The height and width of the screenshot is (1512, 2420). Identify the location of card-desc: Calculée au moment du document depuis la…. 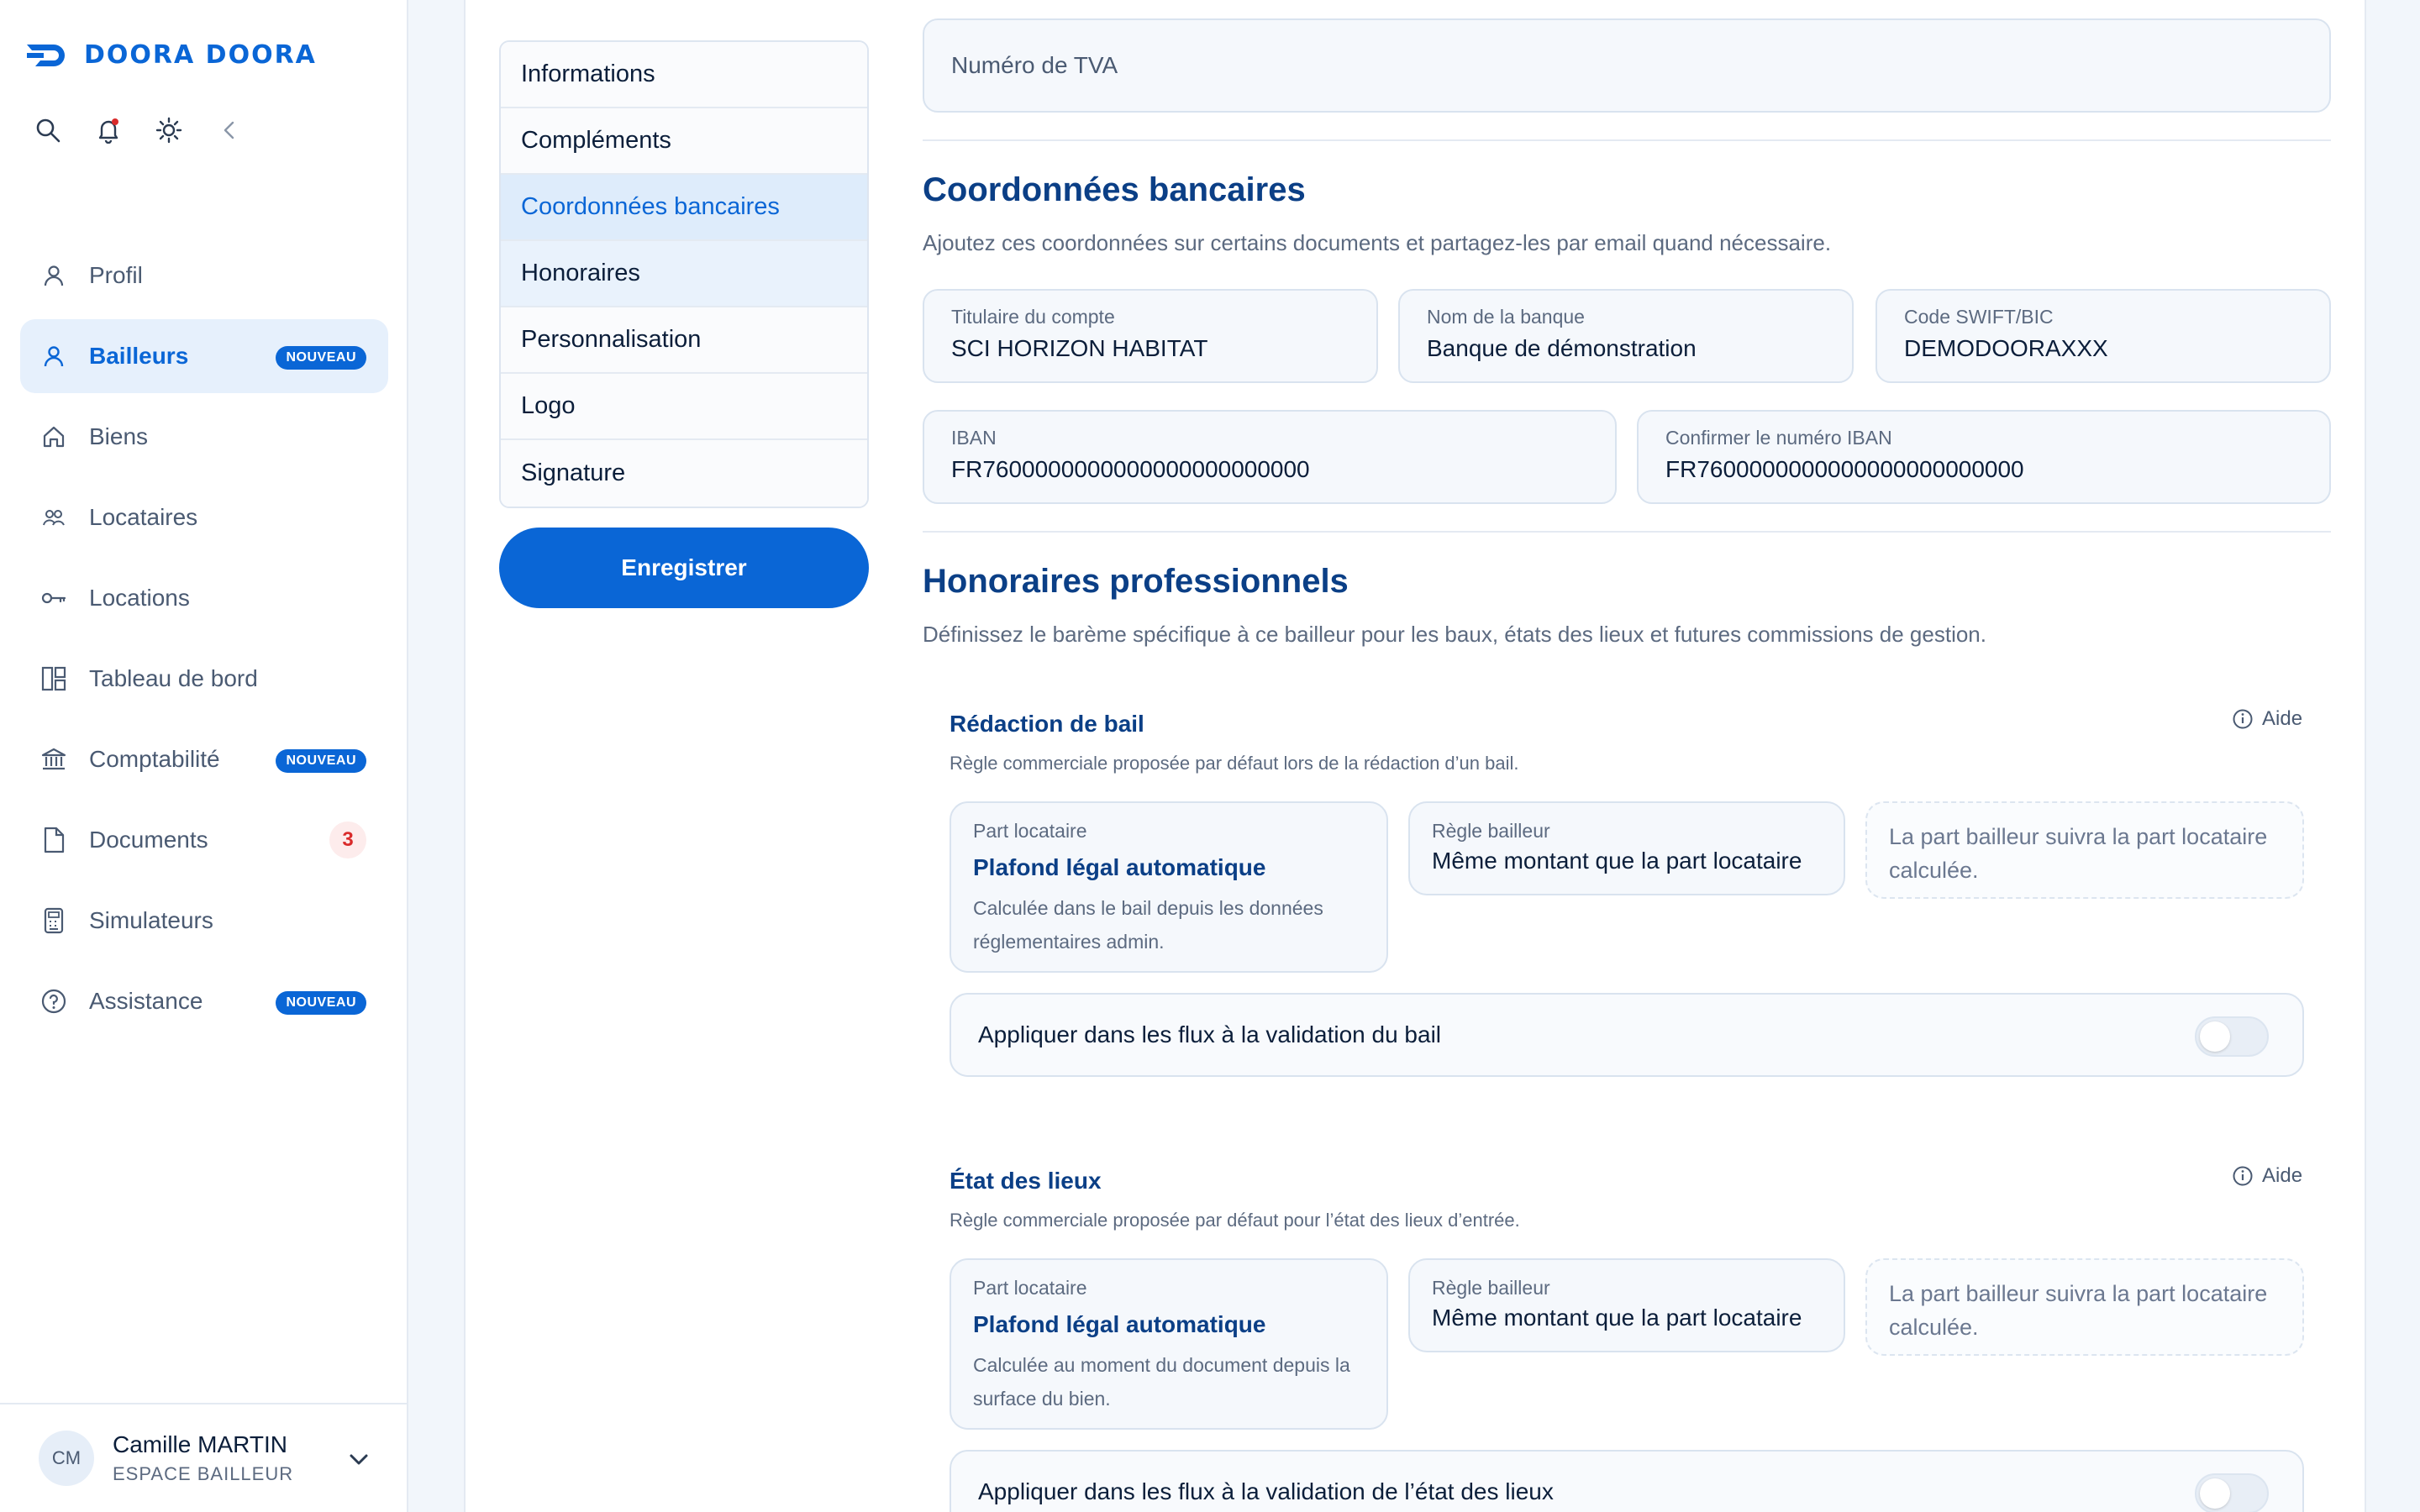
(1162, 1382).